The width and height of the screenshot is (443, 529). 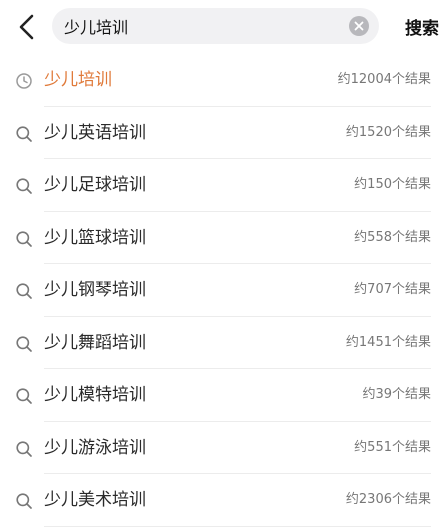 What do you see at coordinates (392, 184) in the screenshot?
I see `result-count: 约150个结果` at bounding box center [392, 184].